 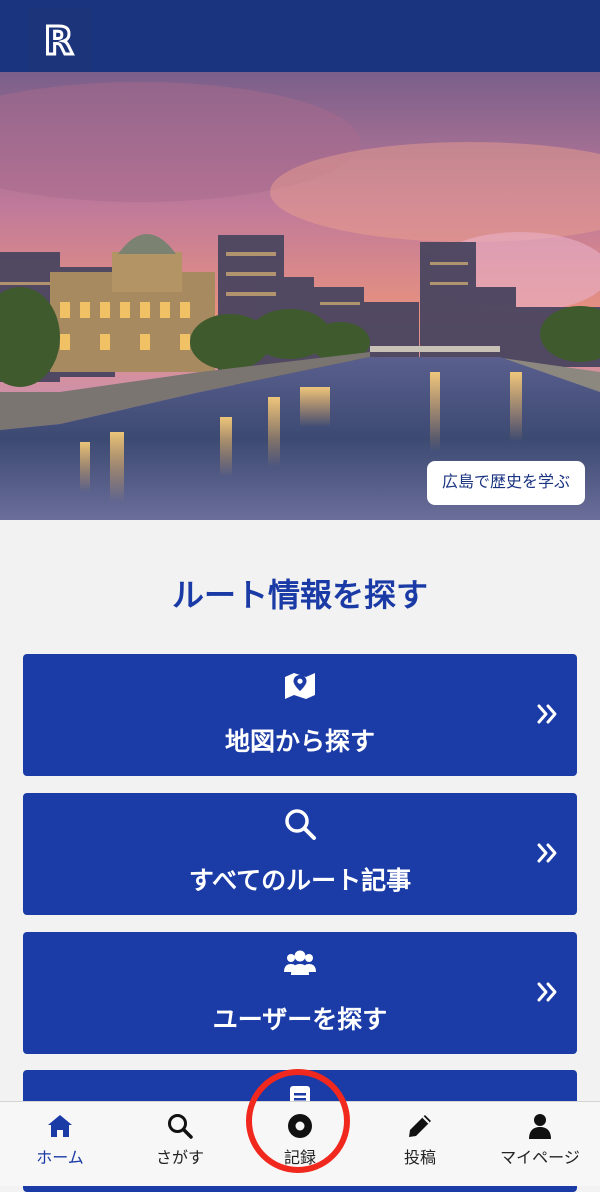 I want to click on pencil-icon, so click(x=420, y=1126).